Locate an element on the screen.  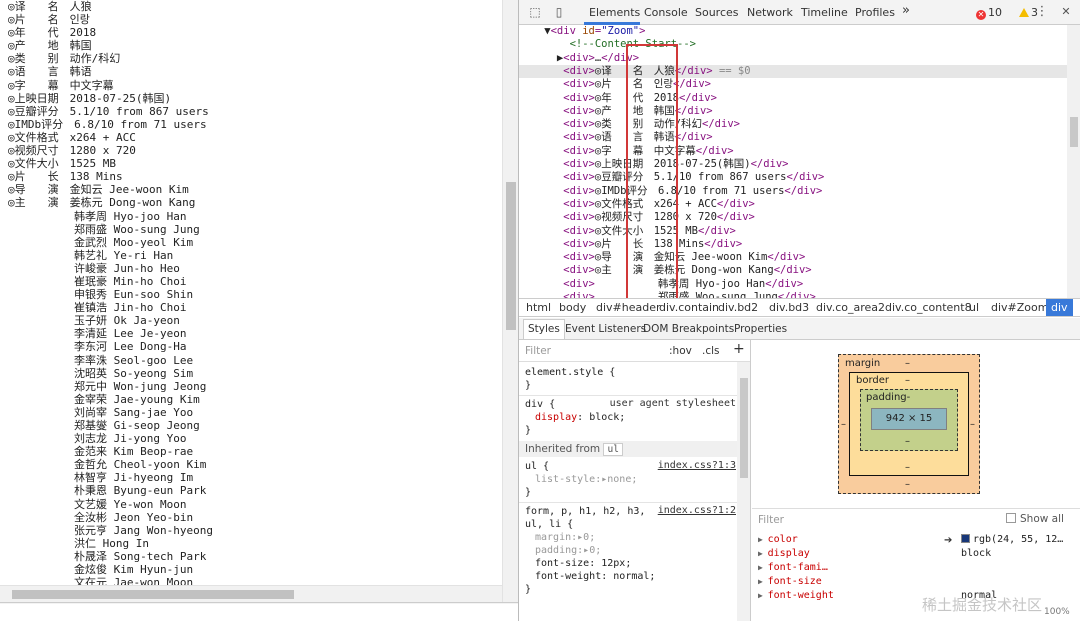
breadcrumb-item: div.co_content8 is located at coordinates (928, 307).